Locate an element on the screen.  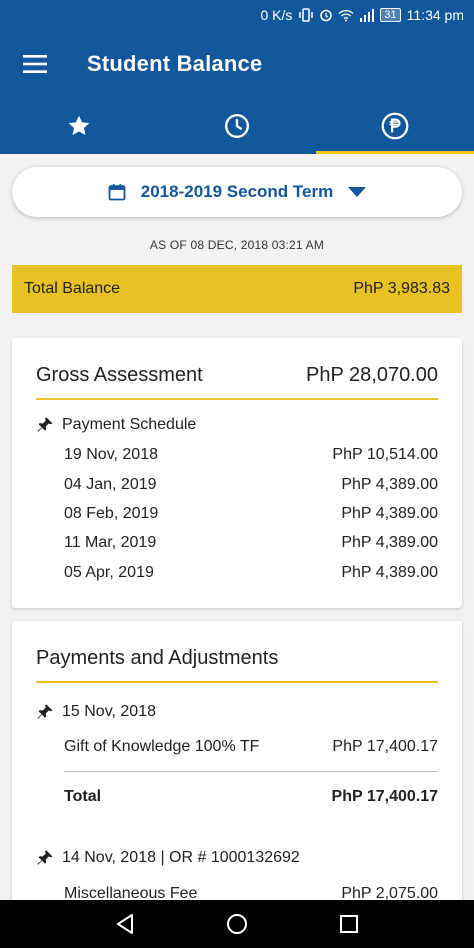
payment-total-amount: PhP 17,400.17 is located at coordinates (384, 796).